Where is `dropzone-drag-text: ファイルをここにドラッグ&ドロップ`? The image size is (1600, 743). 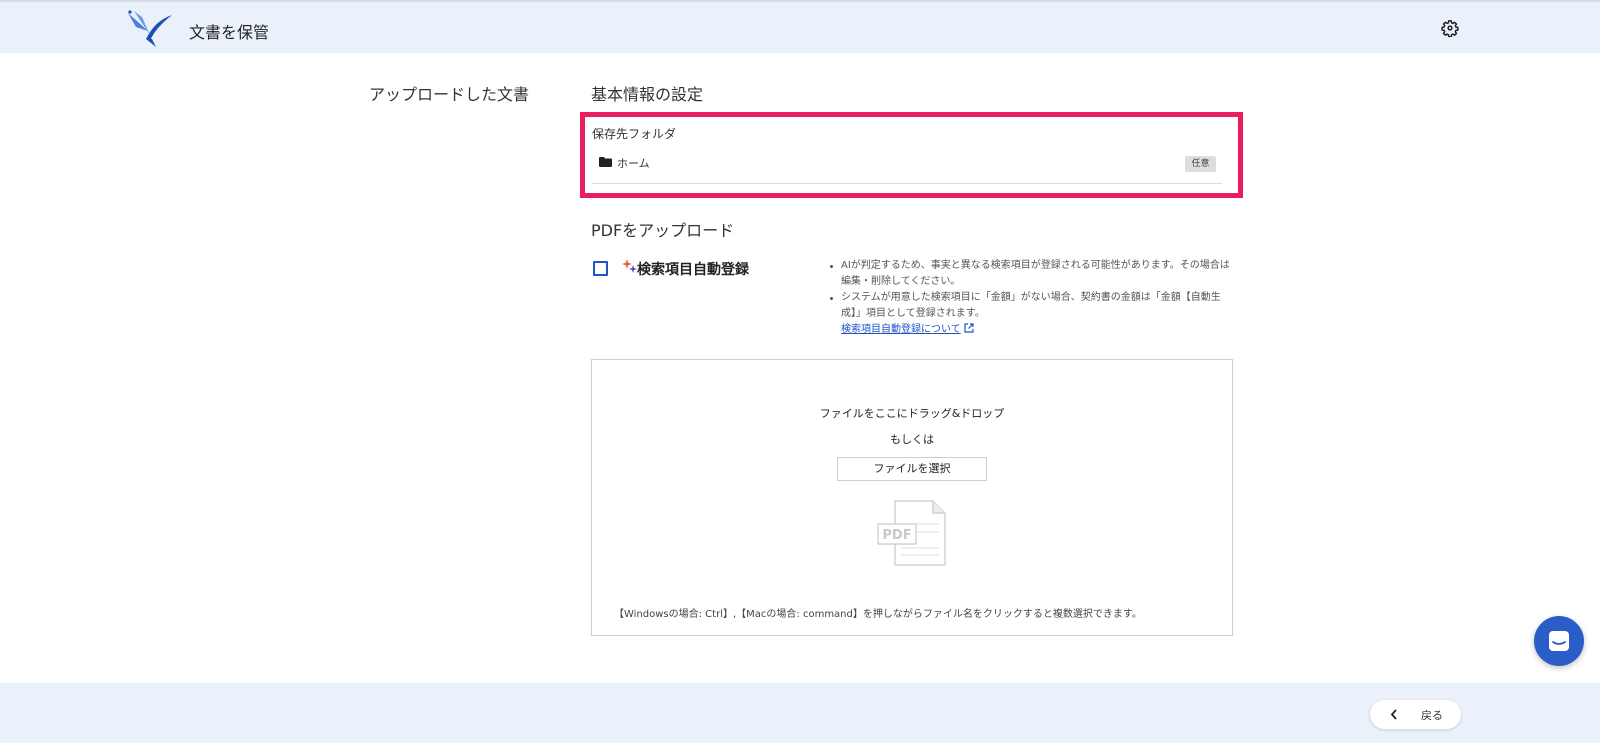
dropzone-drag-text: ファイルをここにドラッグ&ドロップ is located at coordinates (912, 413).